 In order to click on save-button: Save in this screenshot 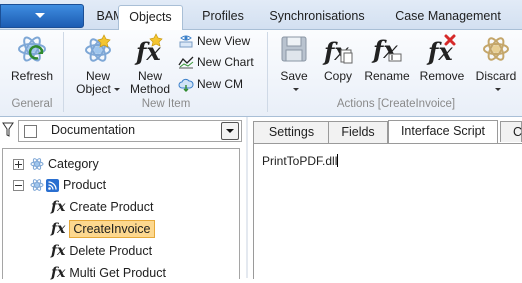, I will do `click(294, 64)`.